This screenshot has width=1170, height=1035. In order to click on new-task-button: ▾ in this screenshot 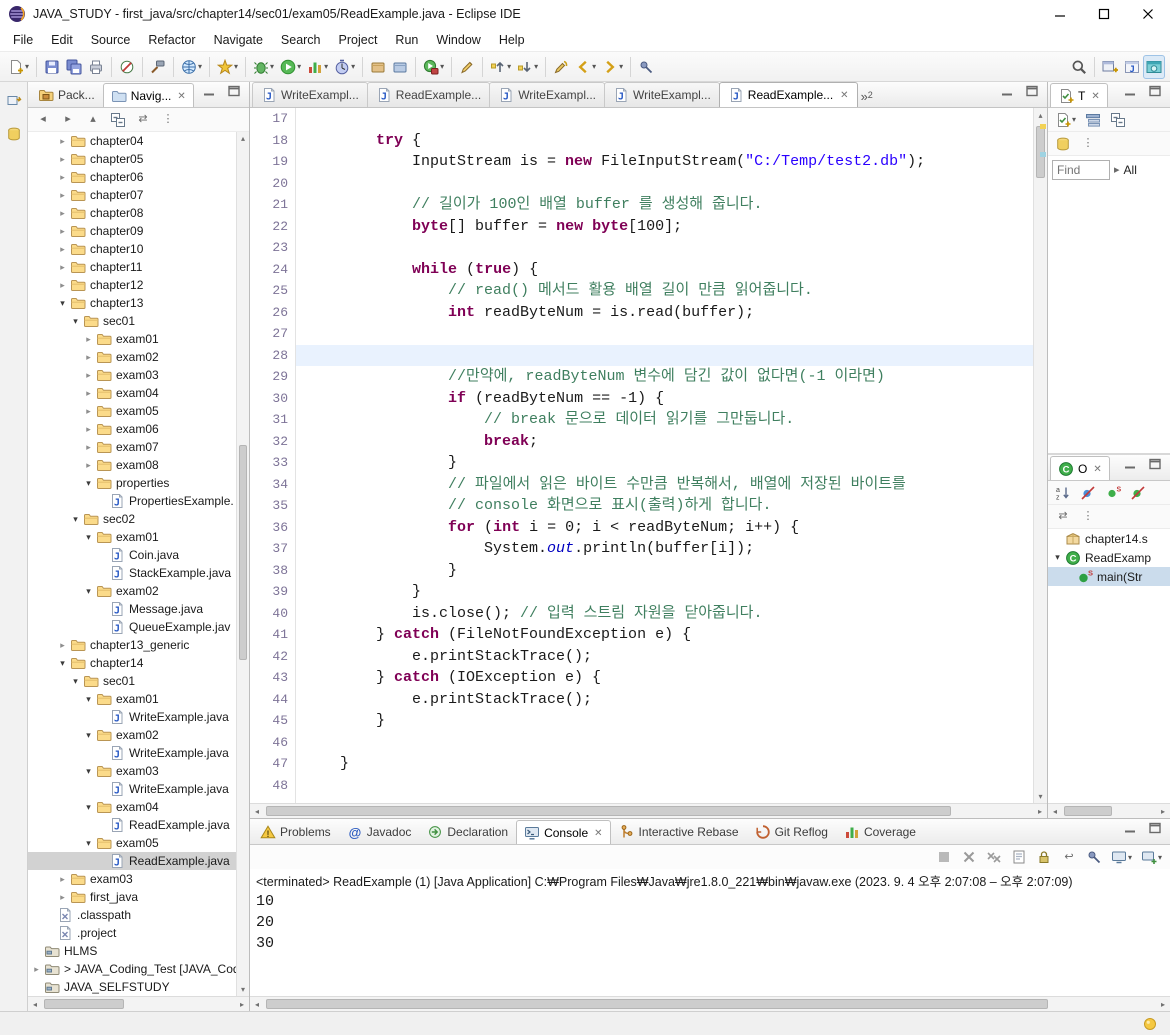, I will do `click(1065, 120)`.